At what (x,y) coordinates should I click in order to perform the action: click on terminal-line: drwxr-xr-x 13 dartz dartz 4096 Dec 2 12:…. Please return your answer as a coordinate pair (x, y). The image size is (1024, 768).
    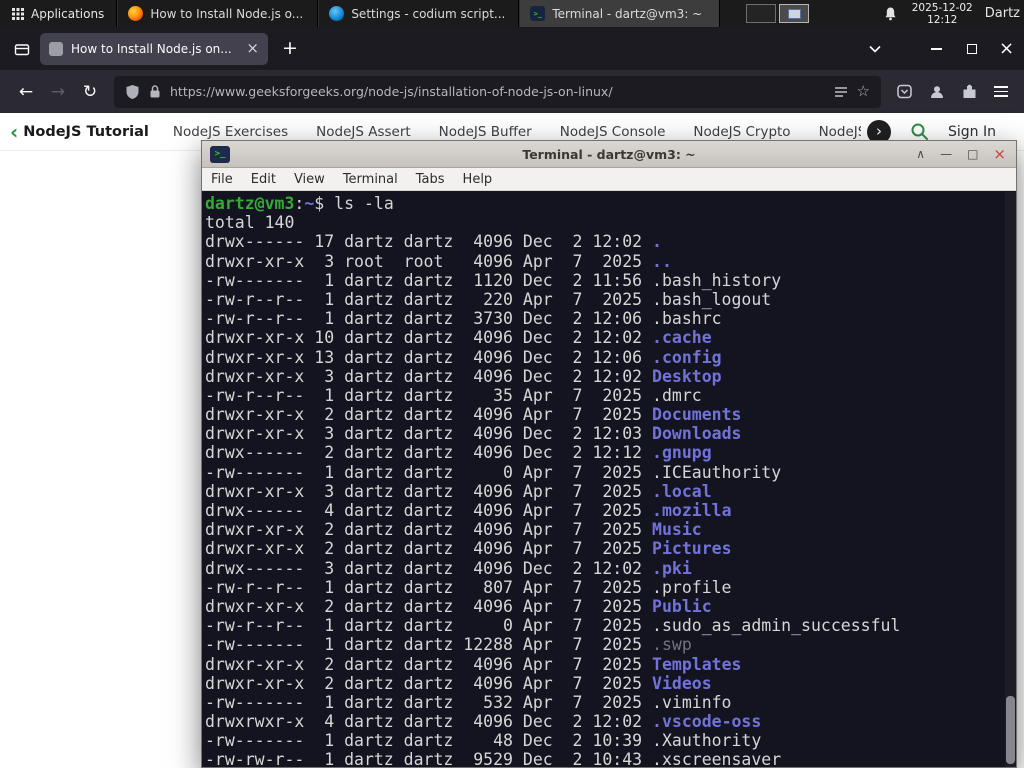
    Looking at the image, I should click on (463, 357).